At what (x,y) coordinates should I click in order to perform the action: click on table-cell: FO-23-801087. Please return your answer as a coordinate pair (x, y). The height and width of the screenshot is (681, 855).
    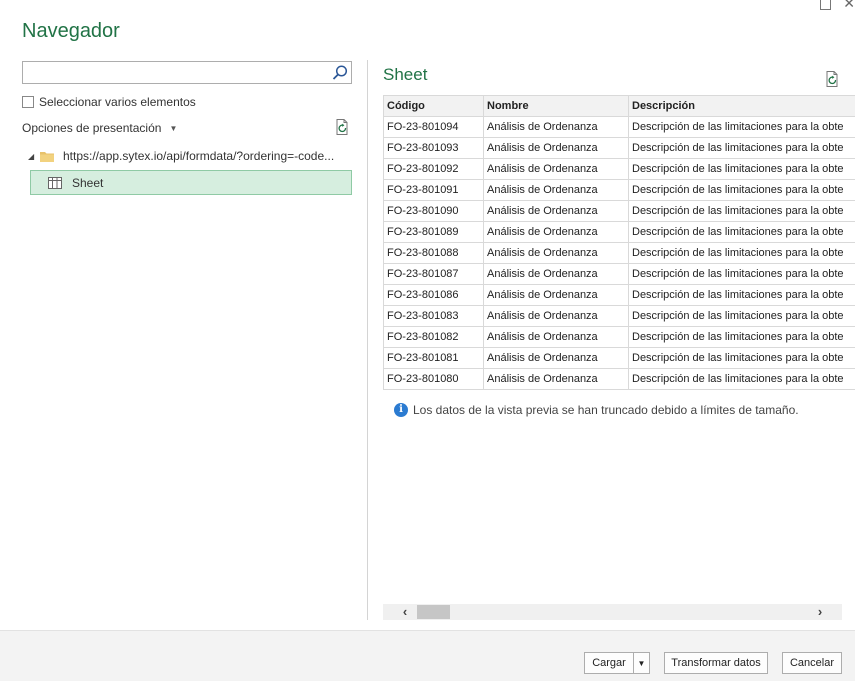
    Looking at the image, I should click on (433, 274).